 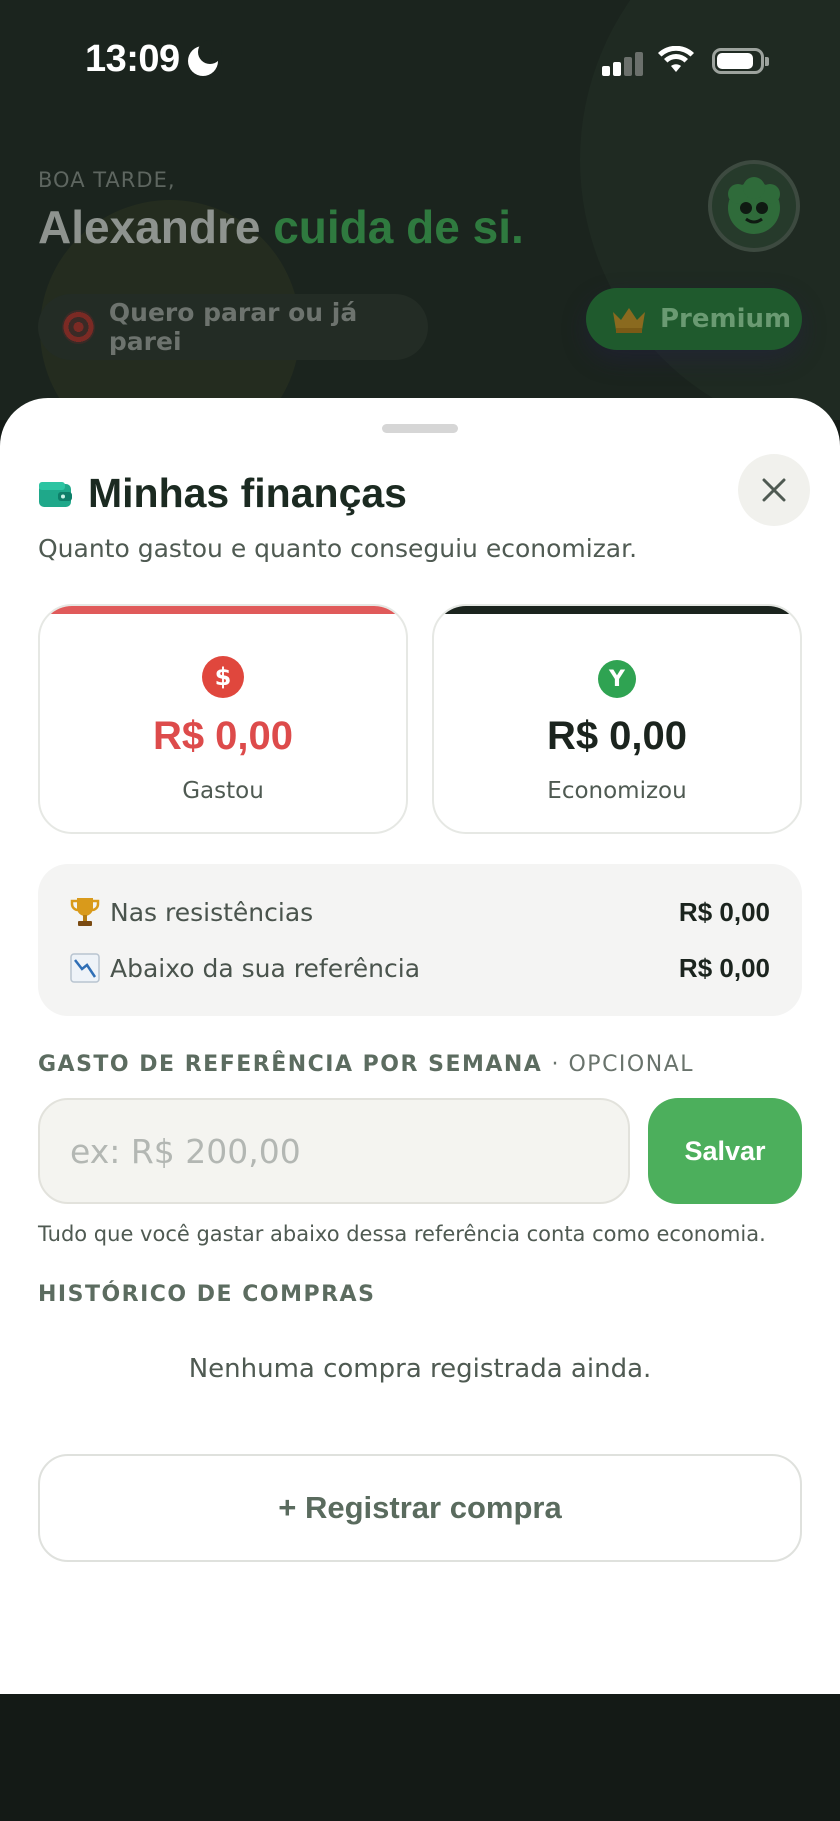 I want to click on bottom-backdrop, so click(x=420, y=1757).